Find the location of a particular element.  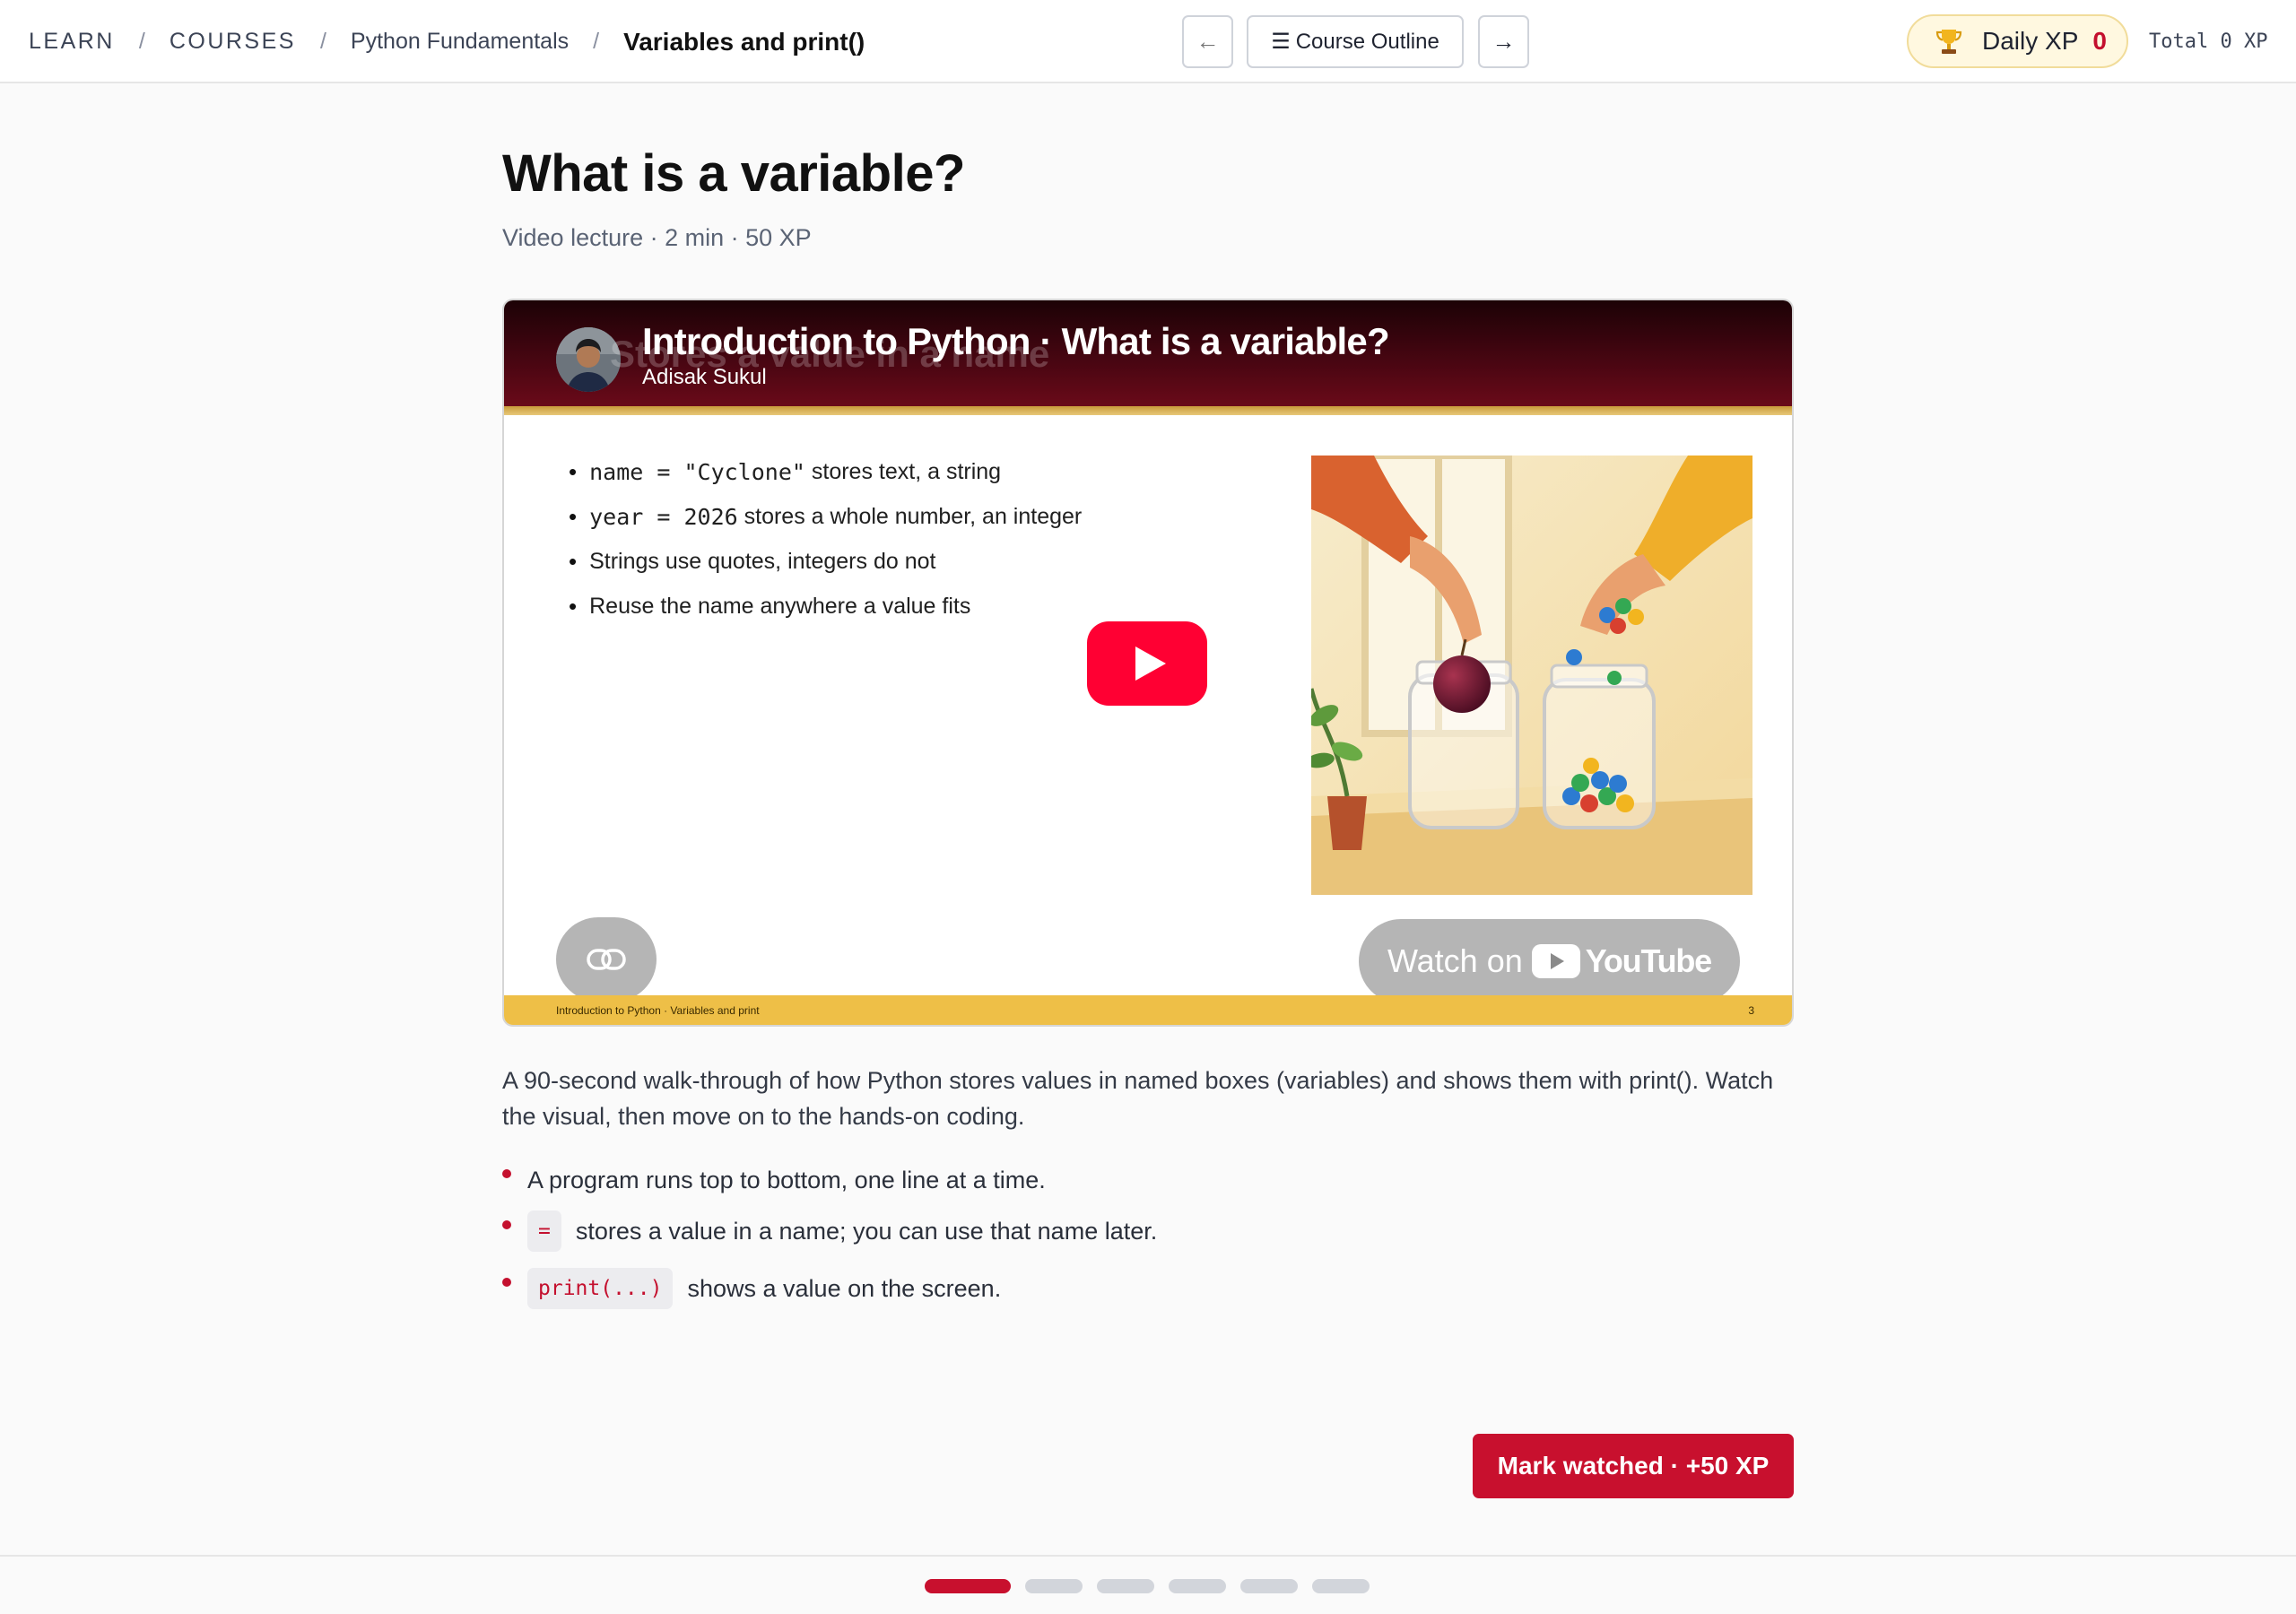

jars-illustration is located at coordinates (1531, 675).